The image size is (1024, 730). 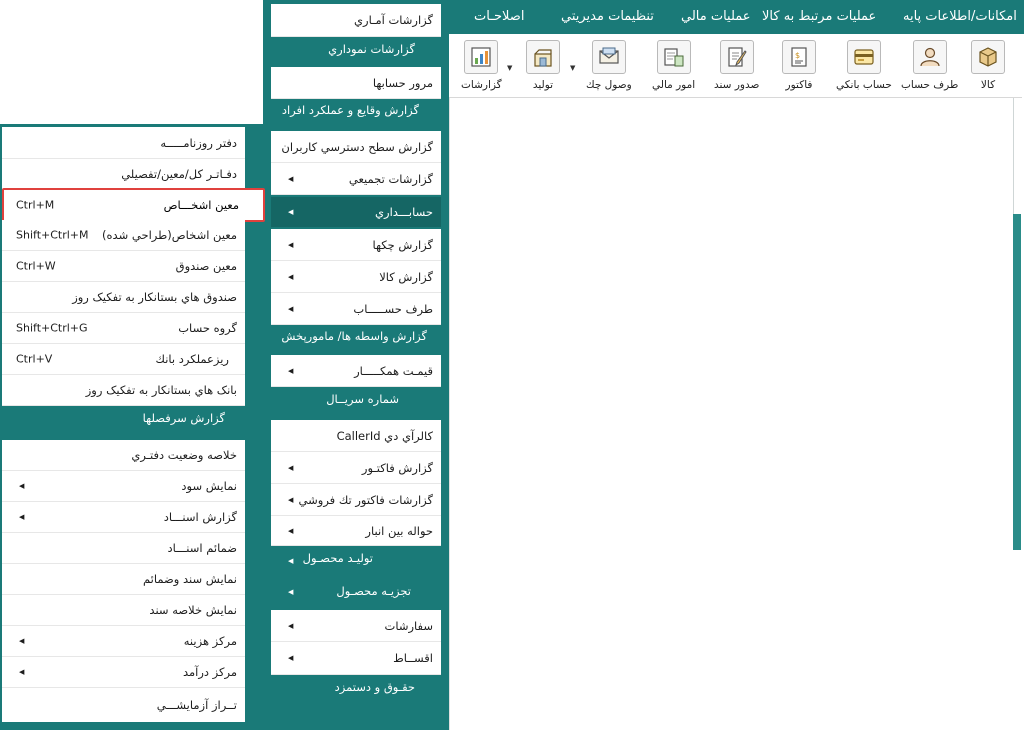 I want to click on submenu-show-profit: ◀ نمايش سود, so click(x=123, y=486).